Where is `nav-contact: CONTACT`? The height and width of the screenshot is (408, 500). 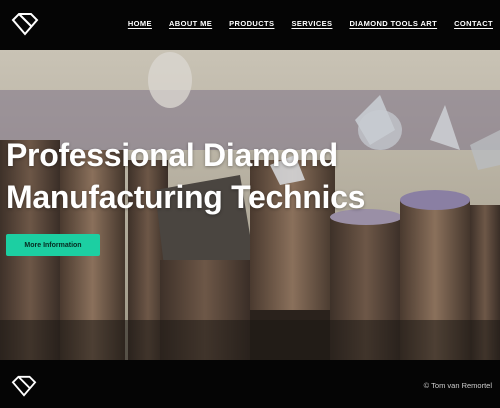
nav-contact: CONTACT is located at coordinates (473, 23).